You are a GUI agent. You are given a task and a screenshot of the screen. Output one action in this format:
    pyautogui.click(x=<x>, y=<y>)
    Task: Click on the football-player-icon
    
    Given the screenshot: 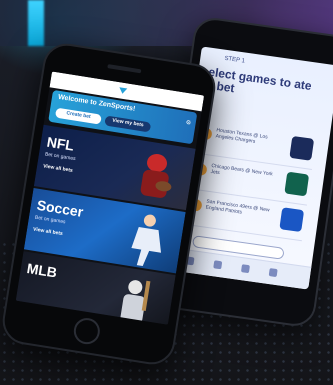 What is the action you would take?
    pyautogui.click(x=156, y=175)
    